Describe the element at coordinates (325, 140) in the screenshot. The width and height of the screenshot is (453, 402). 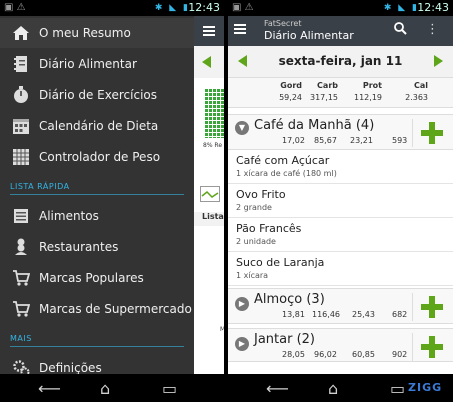
I see `meal-value: 85,67` at that location.